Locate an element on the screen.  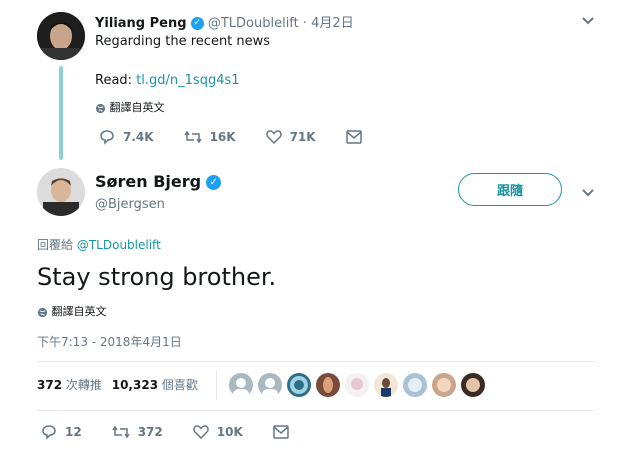
reply-count: 12 is located at coordinates (73, 432).